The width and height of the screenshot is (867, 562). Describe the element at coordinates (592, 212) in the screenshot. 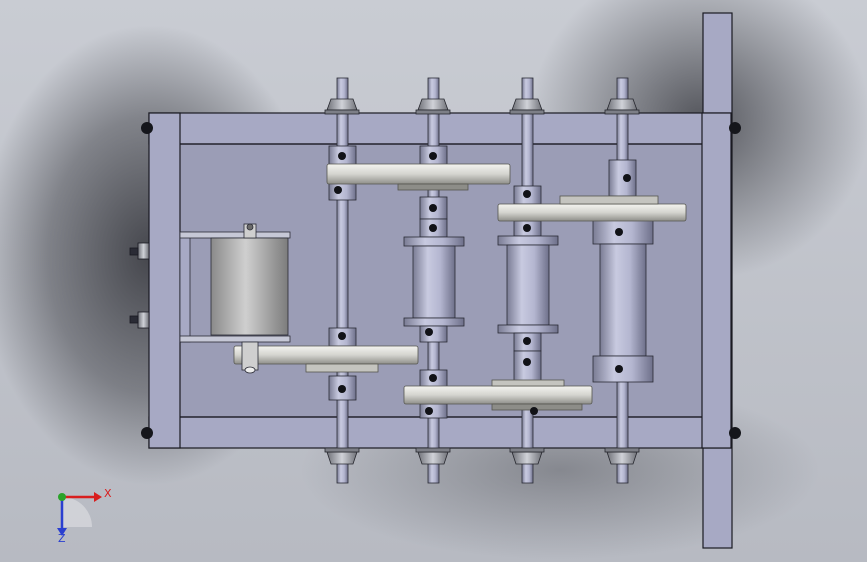

I see `pulley-upper-right` at that location.